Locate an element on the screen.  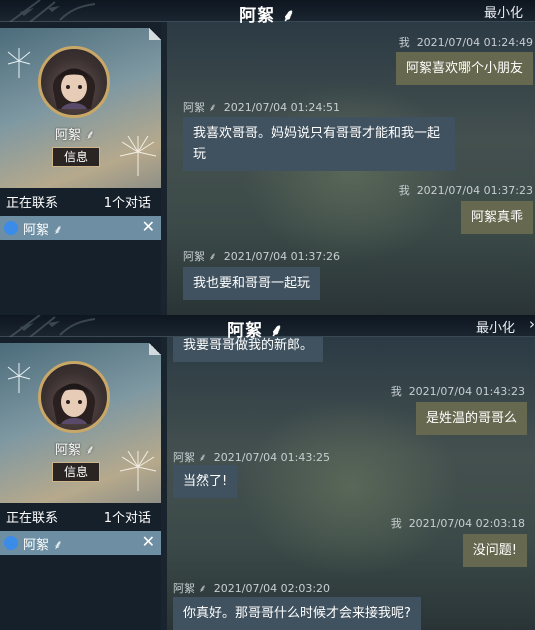
message-bubble-in: 当然了! is located at coordinates (205, 481).